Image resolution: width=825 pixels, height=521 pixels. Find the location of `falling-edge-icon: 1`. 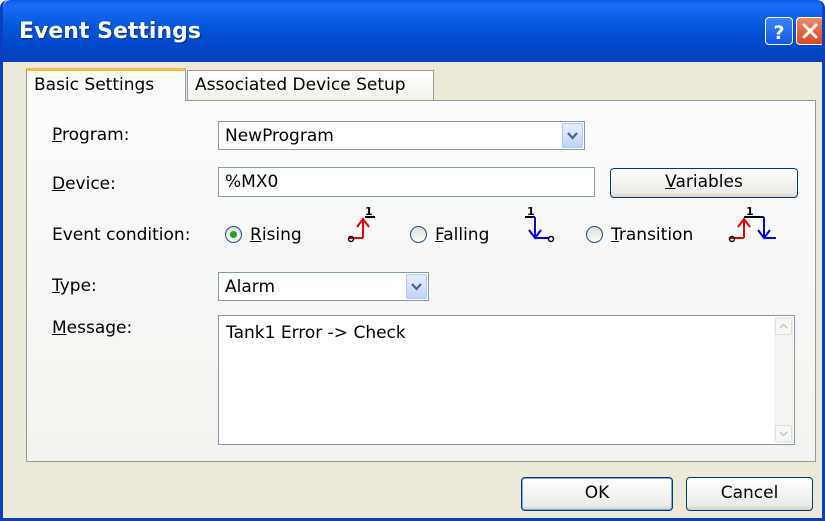

falling-edge-icon: 1 is located at coordinates (540, 224).